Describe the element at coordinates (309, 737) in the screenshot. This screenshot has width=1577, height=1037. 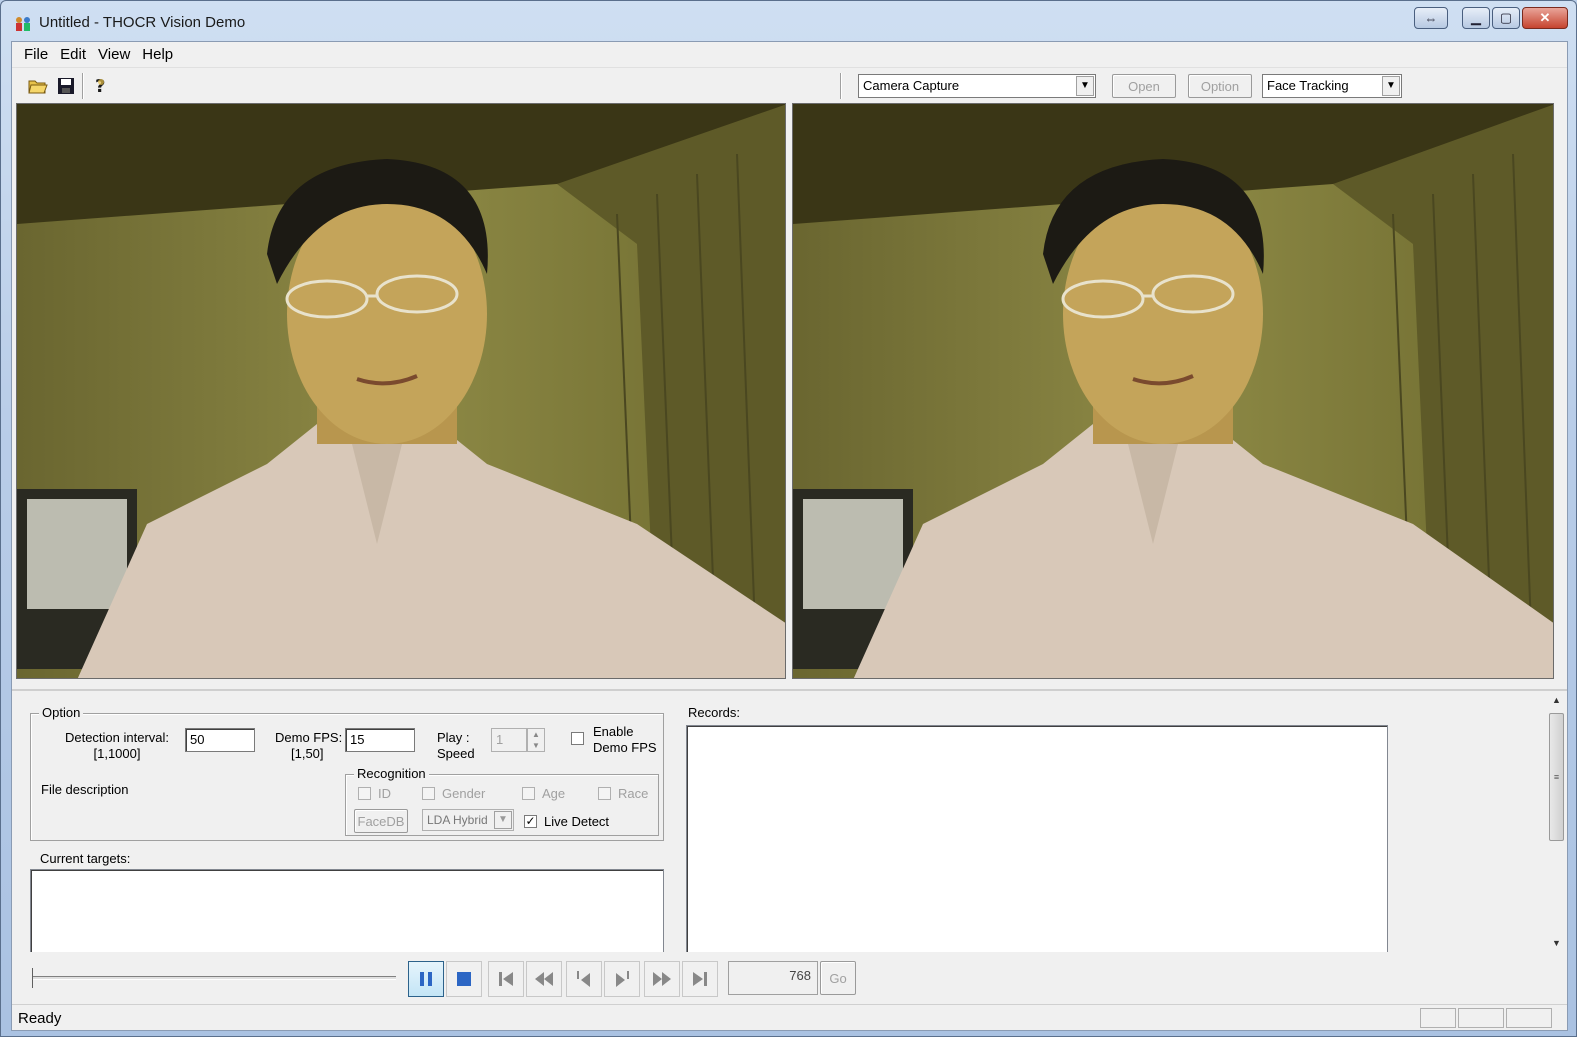
I see `demo-fps-label: Demo FPS:` at that location.